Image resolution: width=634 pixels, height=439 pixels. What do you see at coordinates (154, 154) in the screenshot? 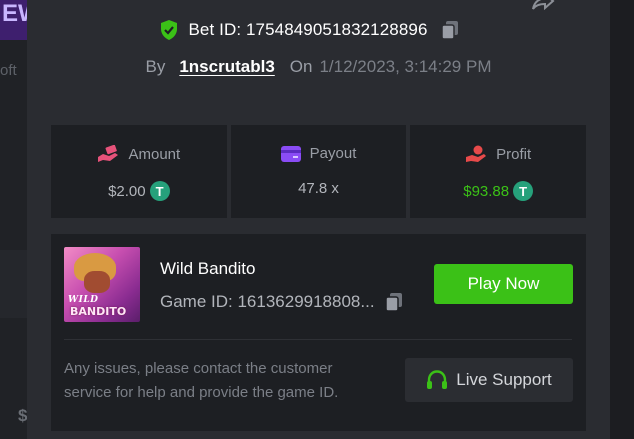
I see `stat-amount-label: Amount` at bounding box center [154, 154].